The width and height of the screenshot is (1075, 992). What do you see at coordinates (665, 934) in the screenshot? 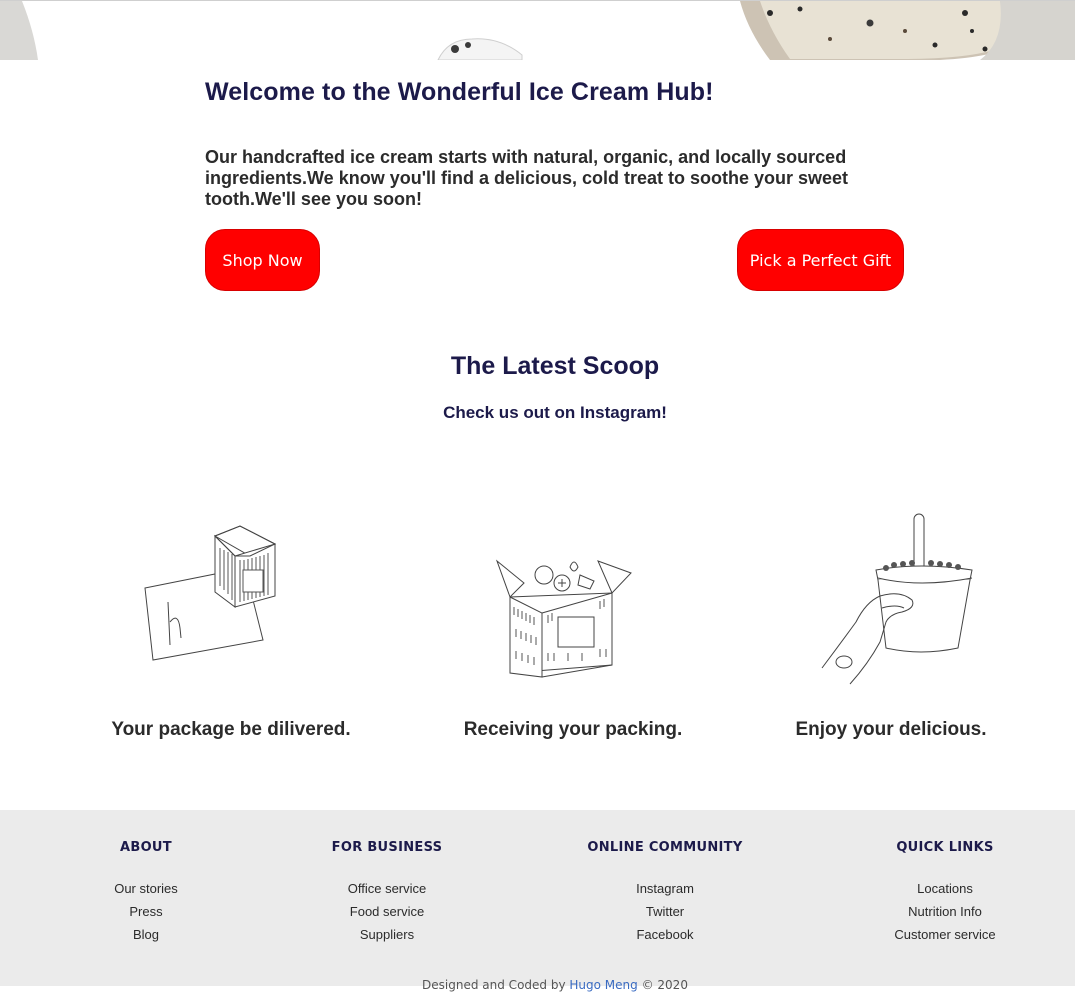
I see `footer-link-facebook: Facebook` at bounding box center [665, 934].